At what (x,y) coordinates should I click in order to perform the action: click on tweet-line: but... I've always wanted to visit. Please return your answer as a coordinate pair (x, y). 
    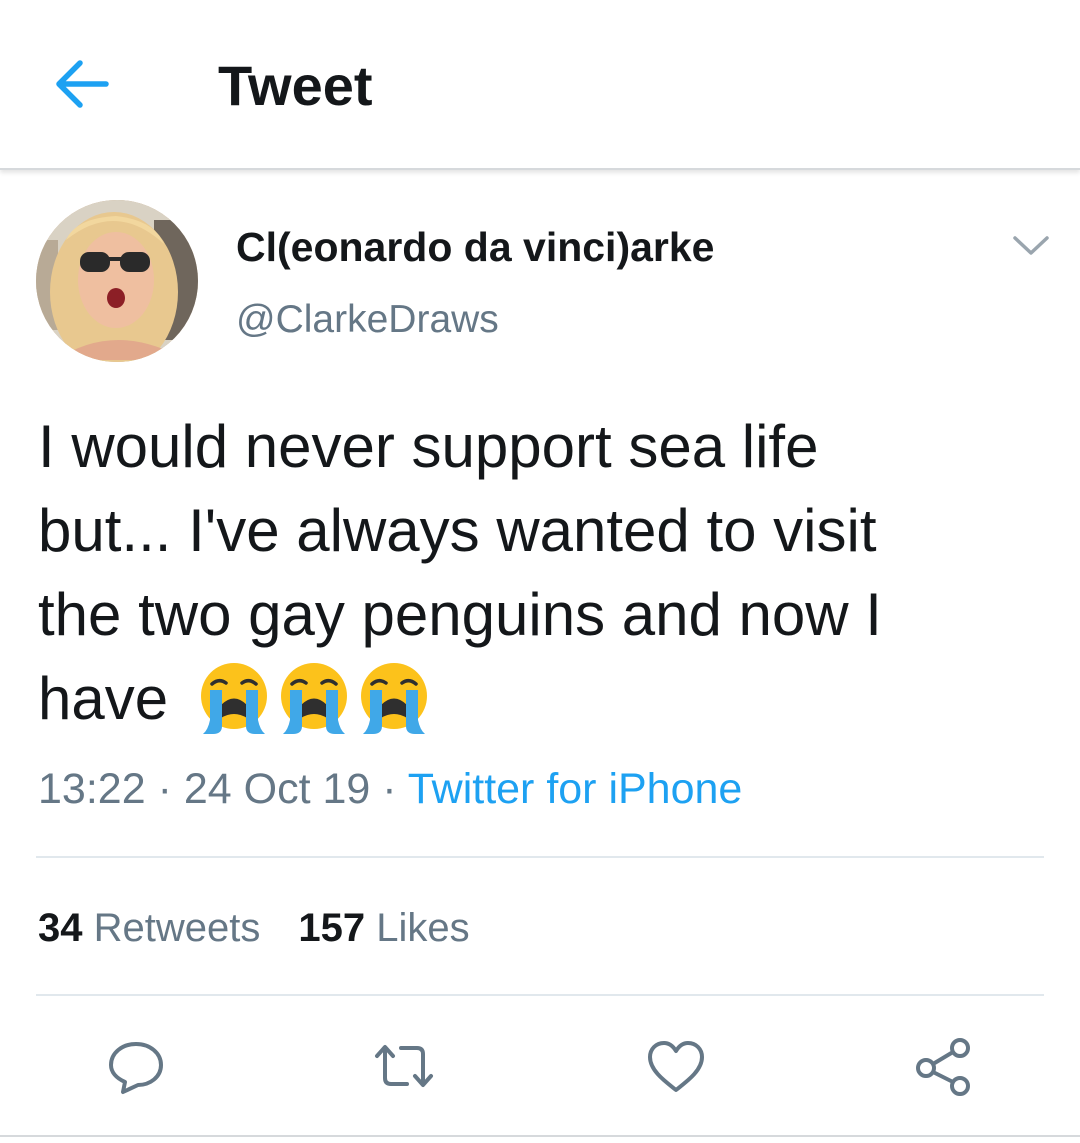
    Looking at the image, I should click on (457, 530).